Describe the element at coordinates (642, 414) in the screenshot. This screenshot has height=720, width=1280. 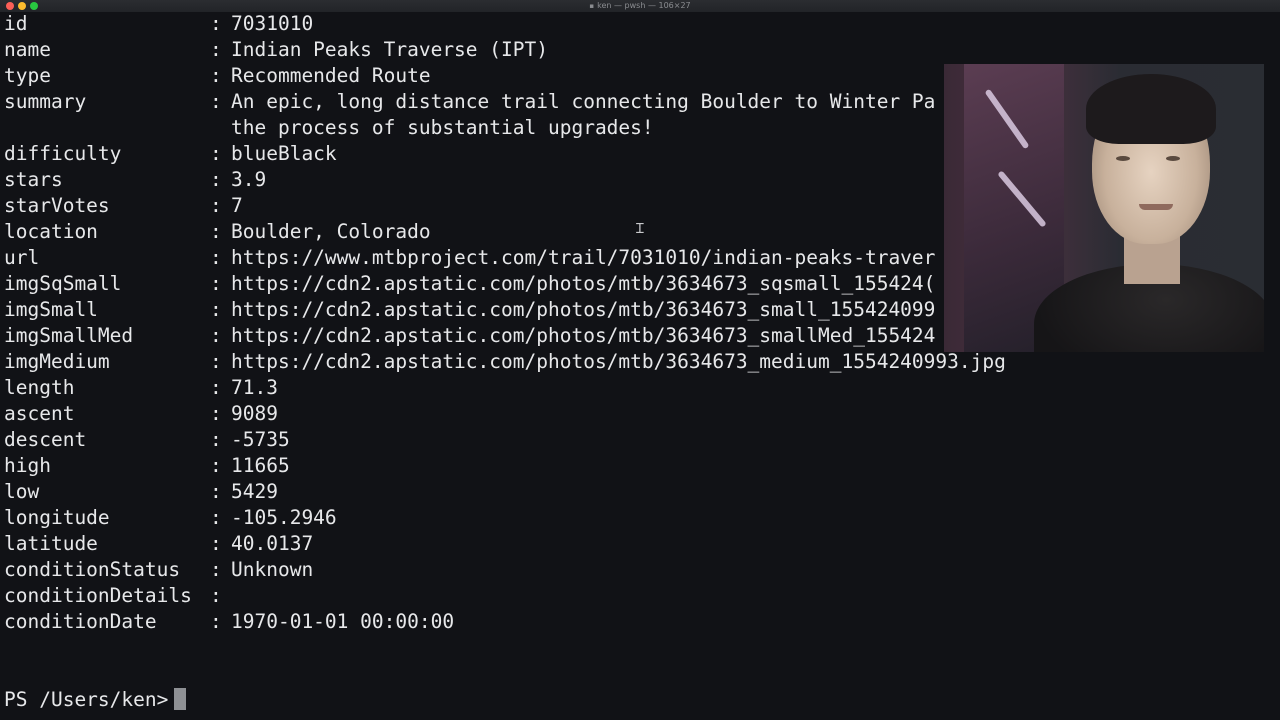
I see `output-row: ascent:9089` at that location.